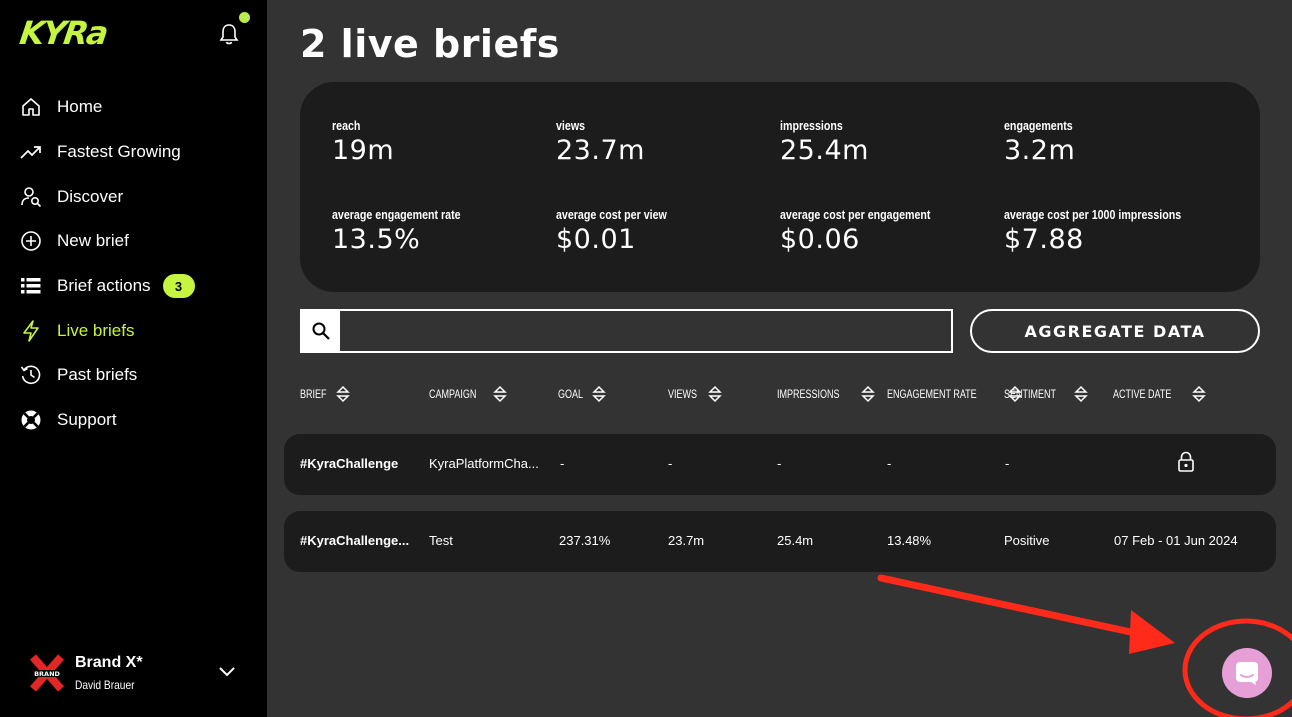 The image size is (1292, 717). Describe the element at coordinates (133, 241) in the screenshot. I see `sidebar-item-new-brief: New brief` at that location.